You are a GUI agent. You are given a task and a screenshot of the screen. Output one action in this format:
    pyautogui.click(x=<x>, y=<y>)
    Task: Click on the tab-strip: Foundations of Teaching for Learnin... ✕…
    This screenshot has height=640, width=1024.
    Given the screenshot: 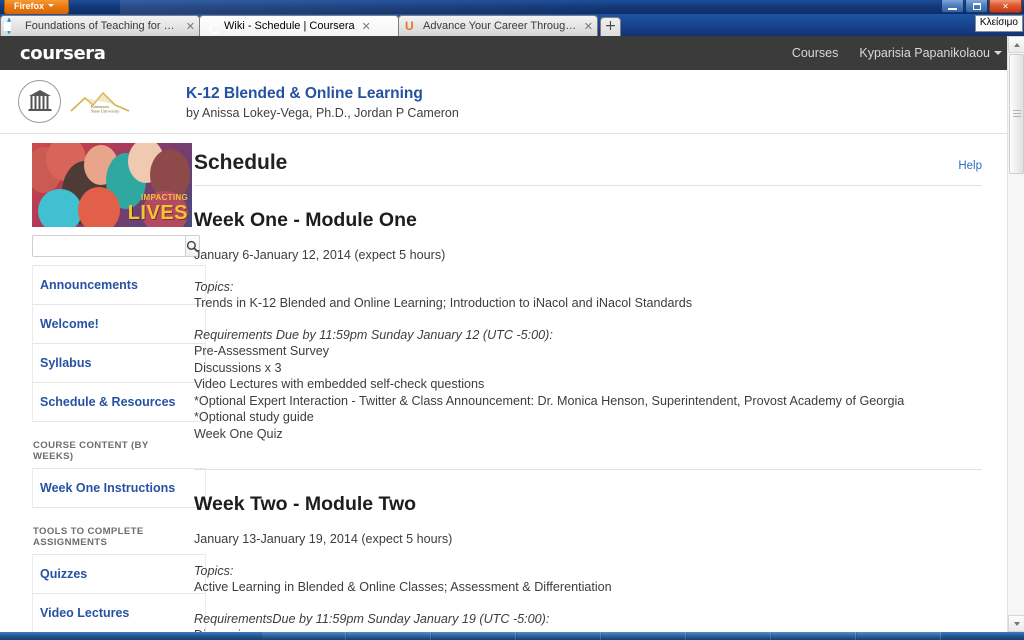 What is the action you would take?
    pyautogui.click(x=512, y=25)
    